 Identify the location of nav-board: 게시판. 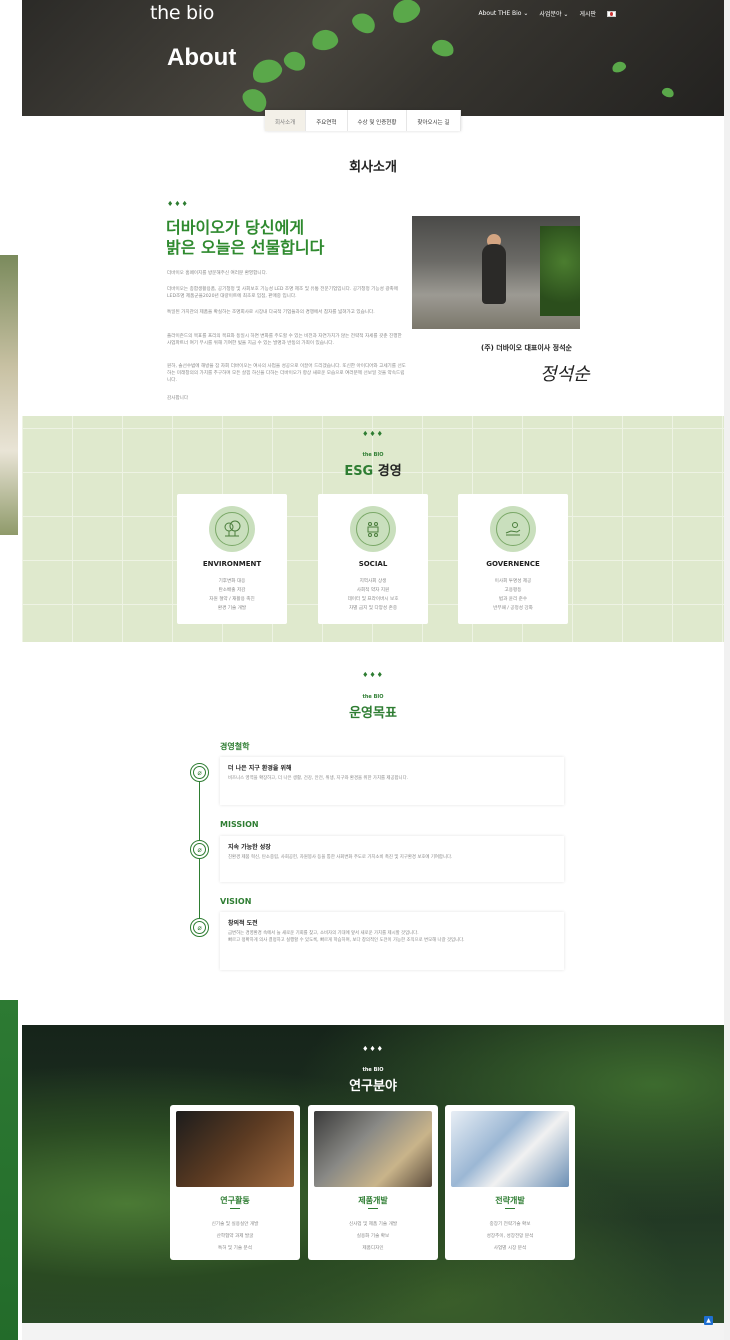
(587, 13).